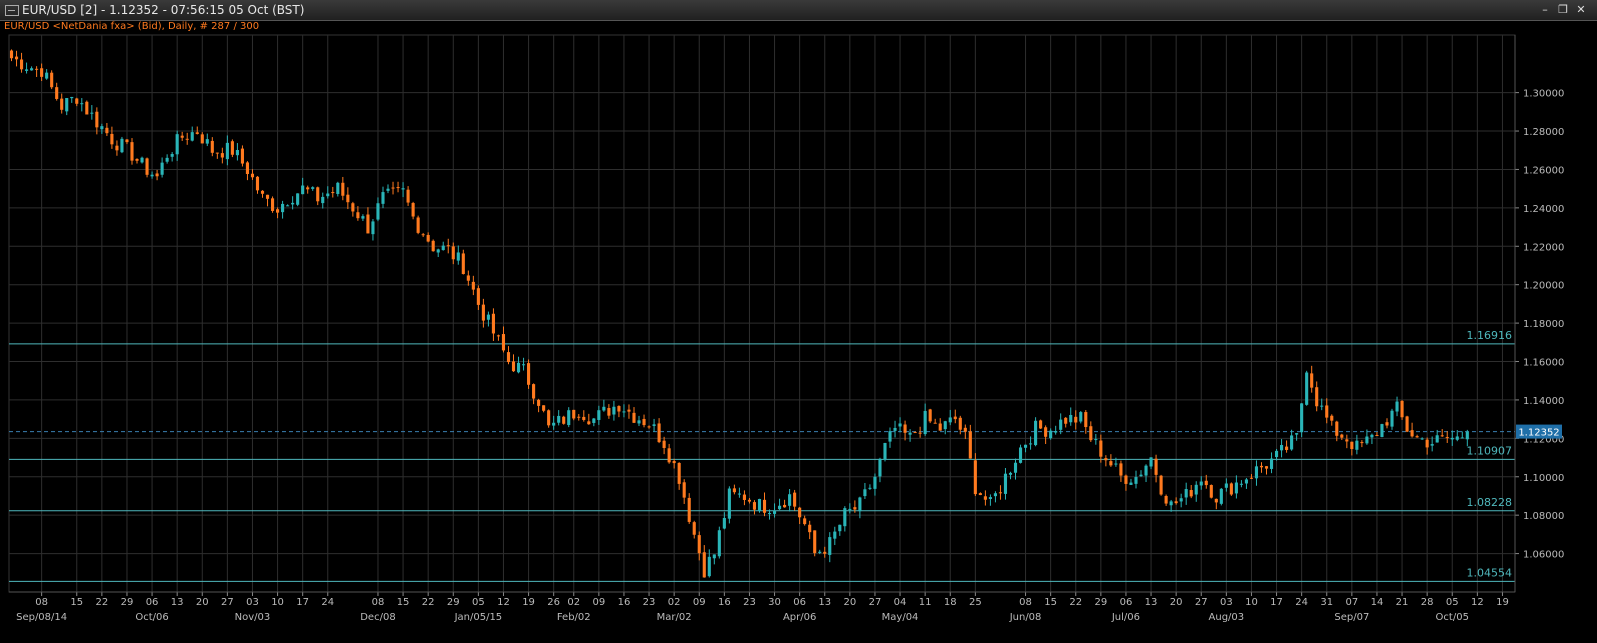 The image size is (1597, 643). What do you see at coordinates (774, 602) in the screenshot?
I see `x-day-label: 30` at bounding box center [774, 602].